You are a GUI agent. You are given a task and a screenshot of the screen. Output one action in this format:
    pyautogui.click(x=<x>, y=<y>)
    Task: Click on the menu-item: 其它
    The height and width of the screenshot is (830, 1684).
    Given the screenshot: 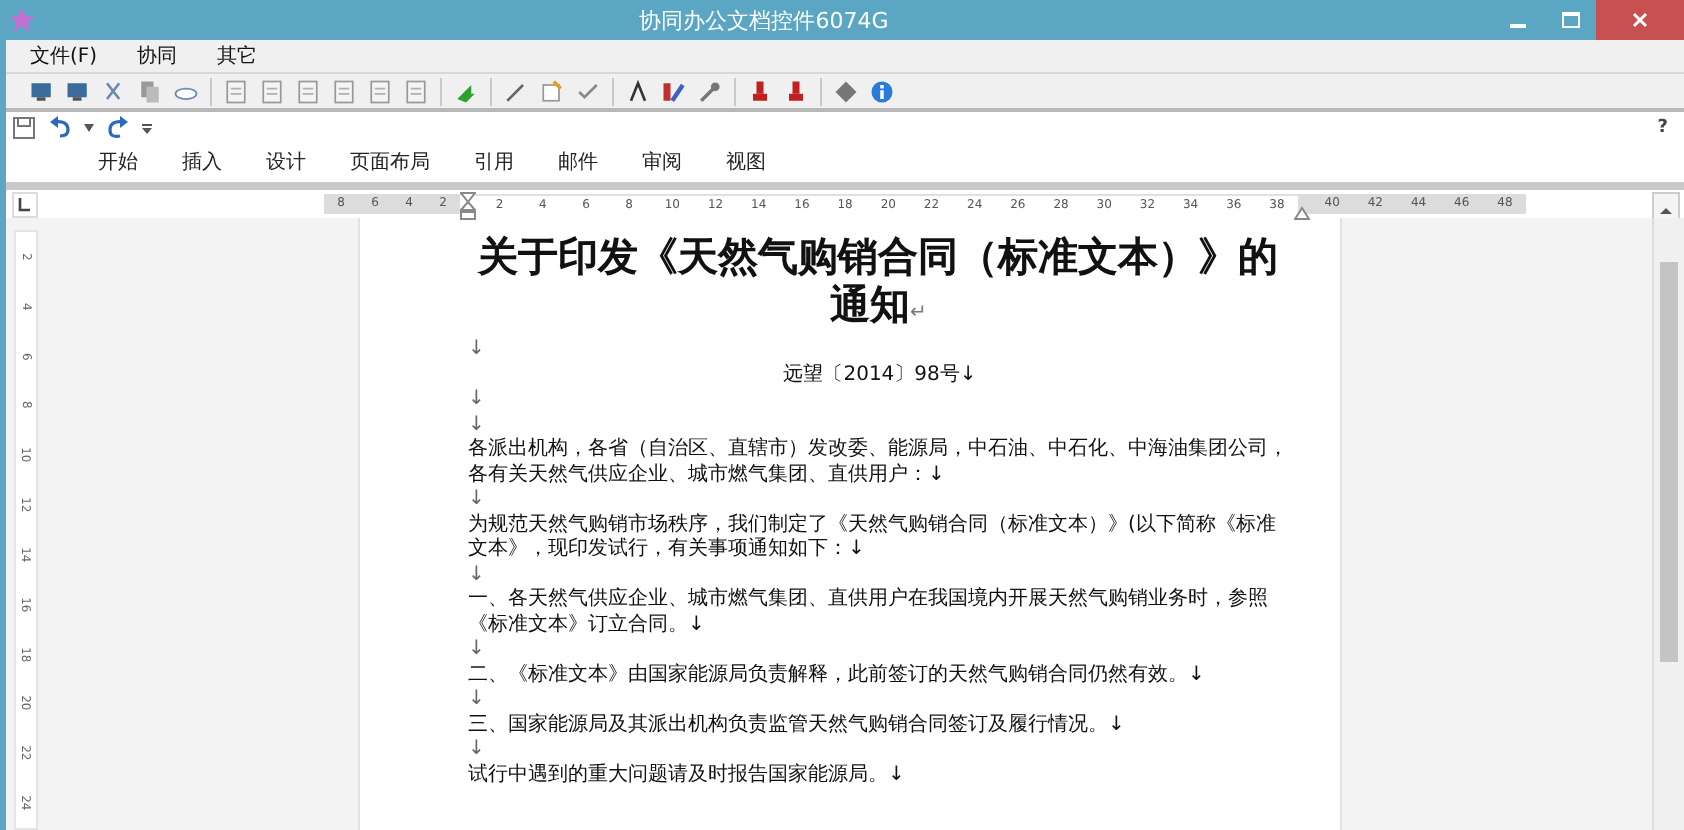 What is the action you would take?
    pyautogui.click(x=237, y=56)
    